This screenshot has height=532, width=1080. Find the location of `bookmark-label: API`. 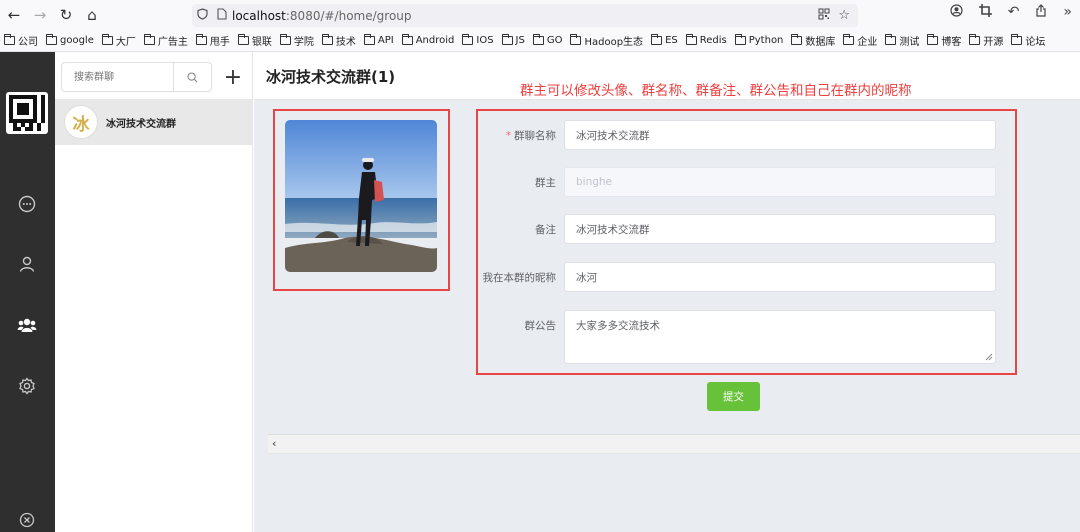

bookmark-label: API is located at coordinates (385, 40).